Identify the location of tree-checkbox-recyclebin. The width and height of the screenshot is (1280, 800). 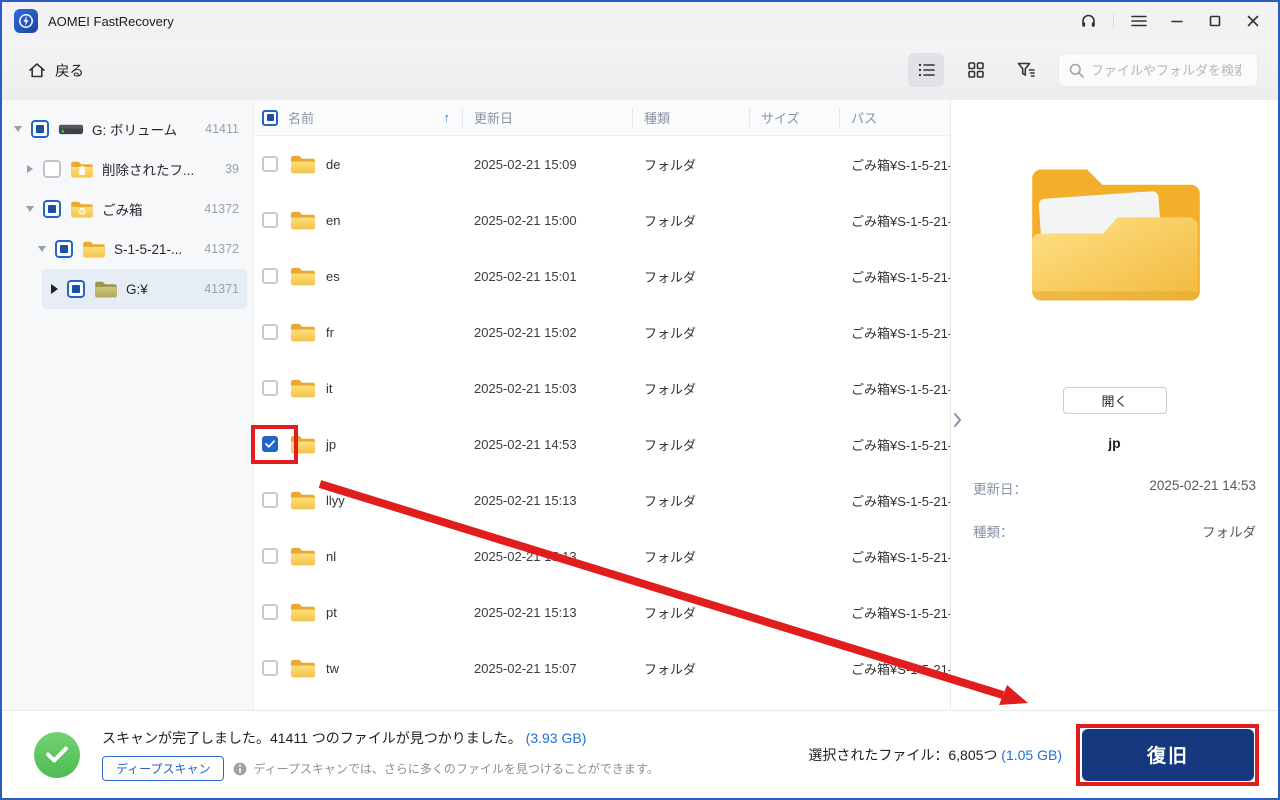
(52, 209).